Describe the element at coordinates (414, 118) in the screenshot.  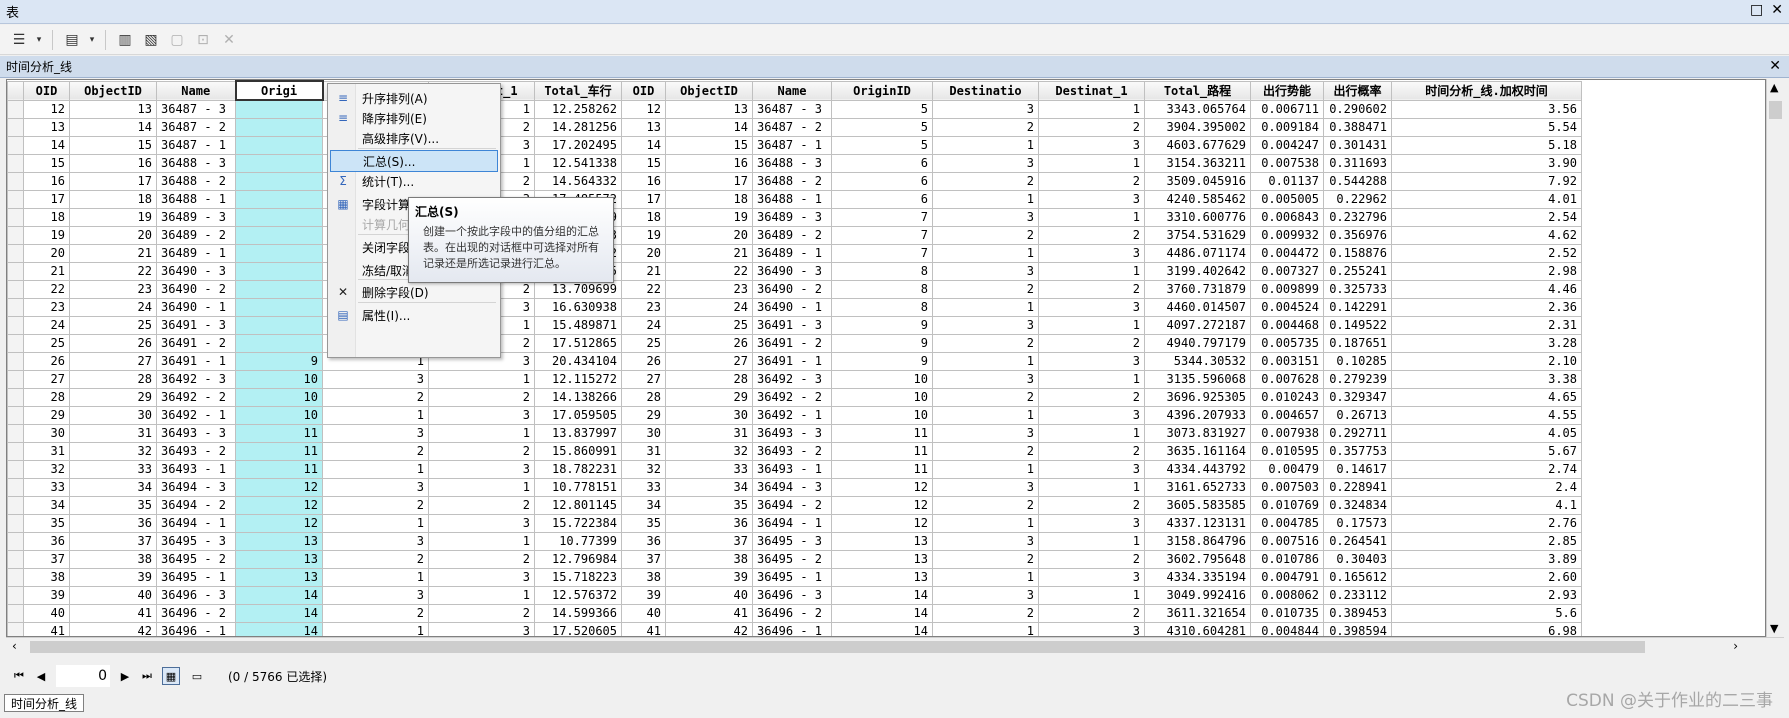
I see `menu-item: ≡ 降序排列(E)` at that location.